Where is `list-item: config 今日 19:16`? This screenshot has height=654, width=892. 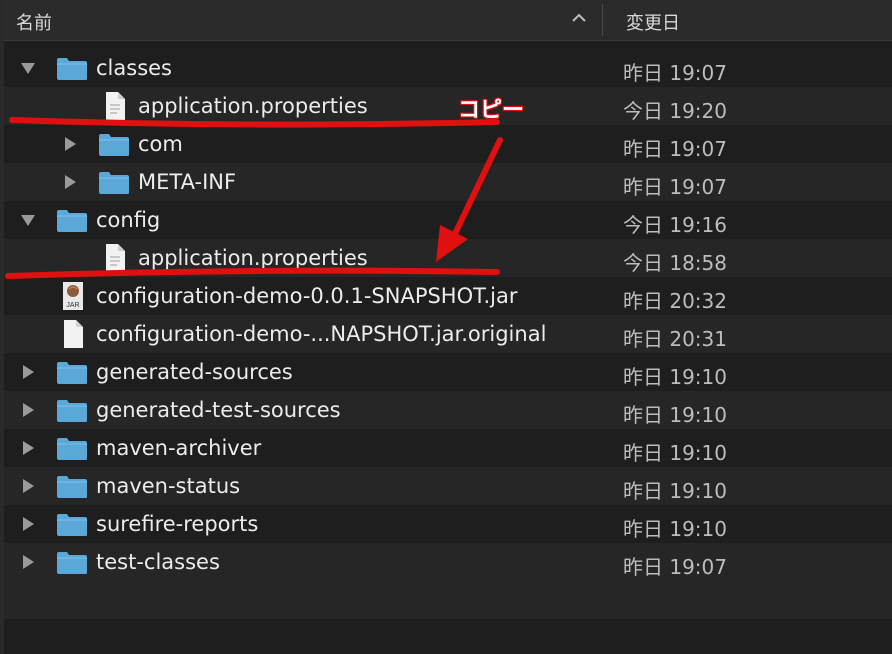 list-item: config 今日 19:16 is located at coordinates (448, 220).